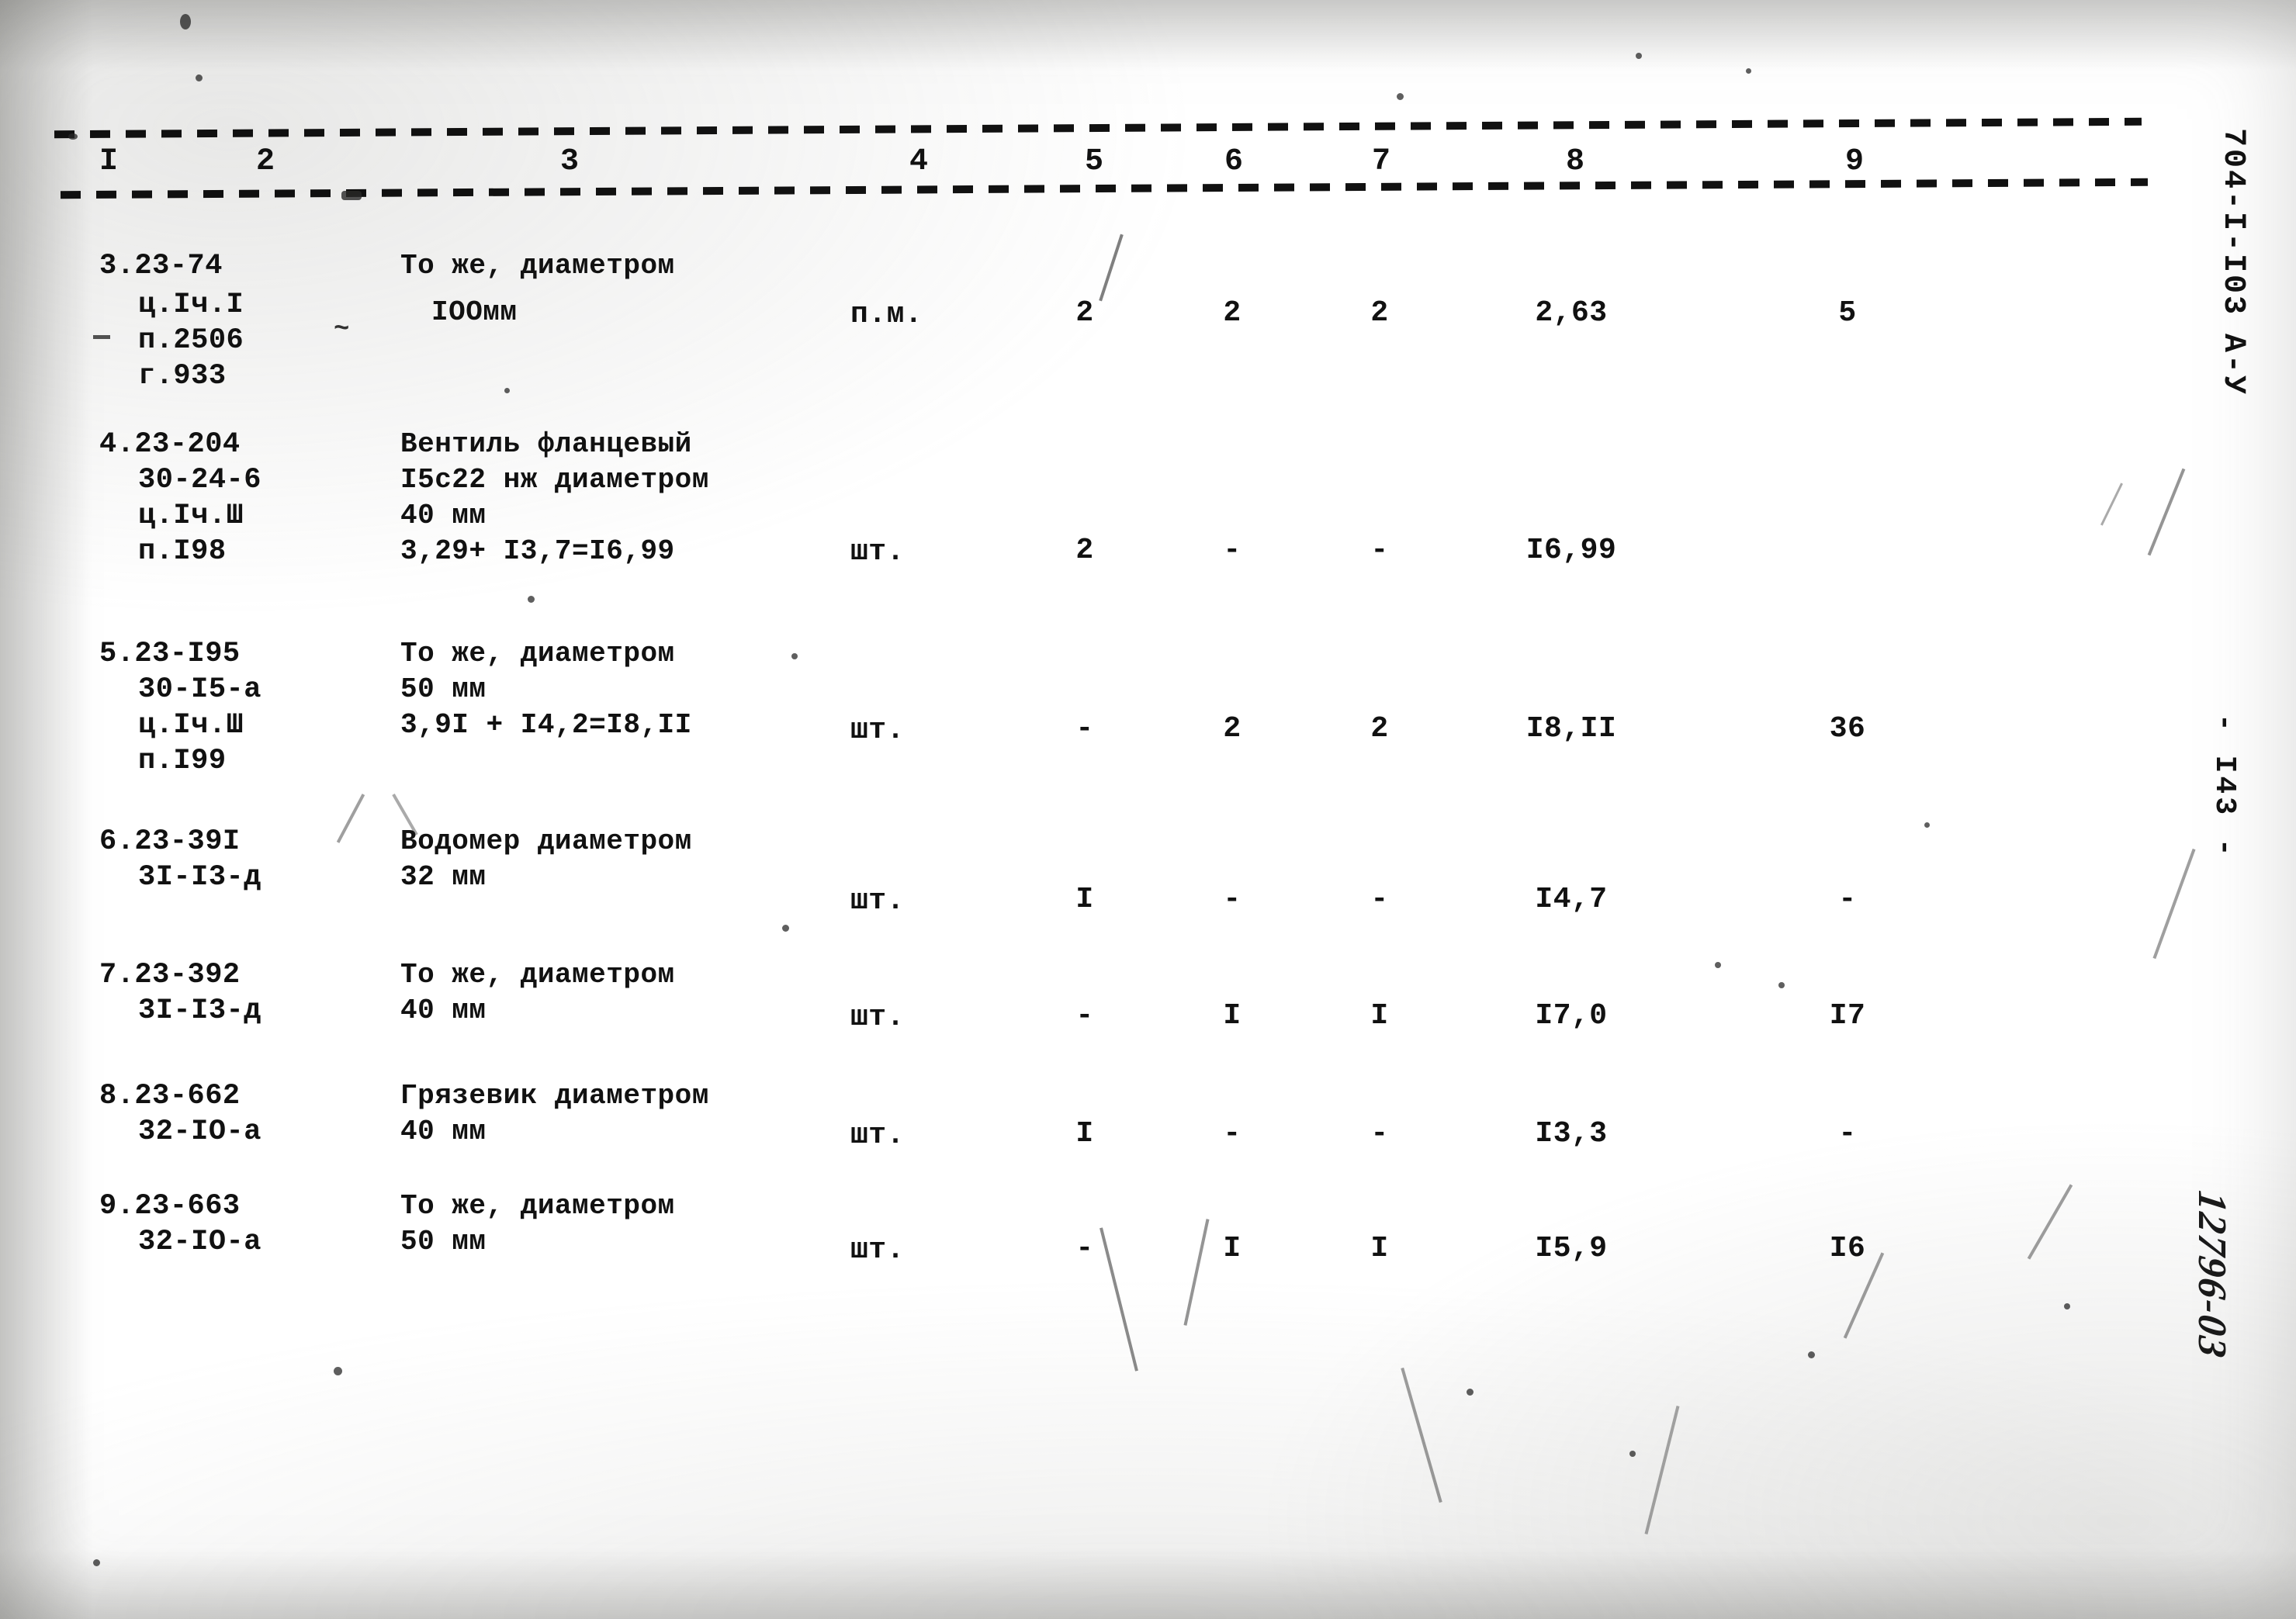  Describe the element at coordinates (191, 305) in the screenshot. I see `row-code-line: ц.Iч.I` at that location.